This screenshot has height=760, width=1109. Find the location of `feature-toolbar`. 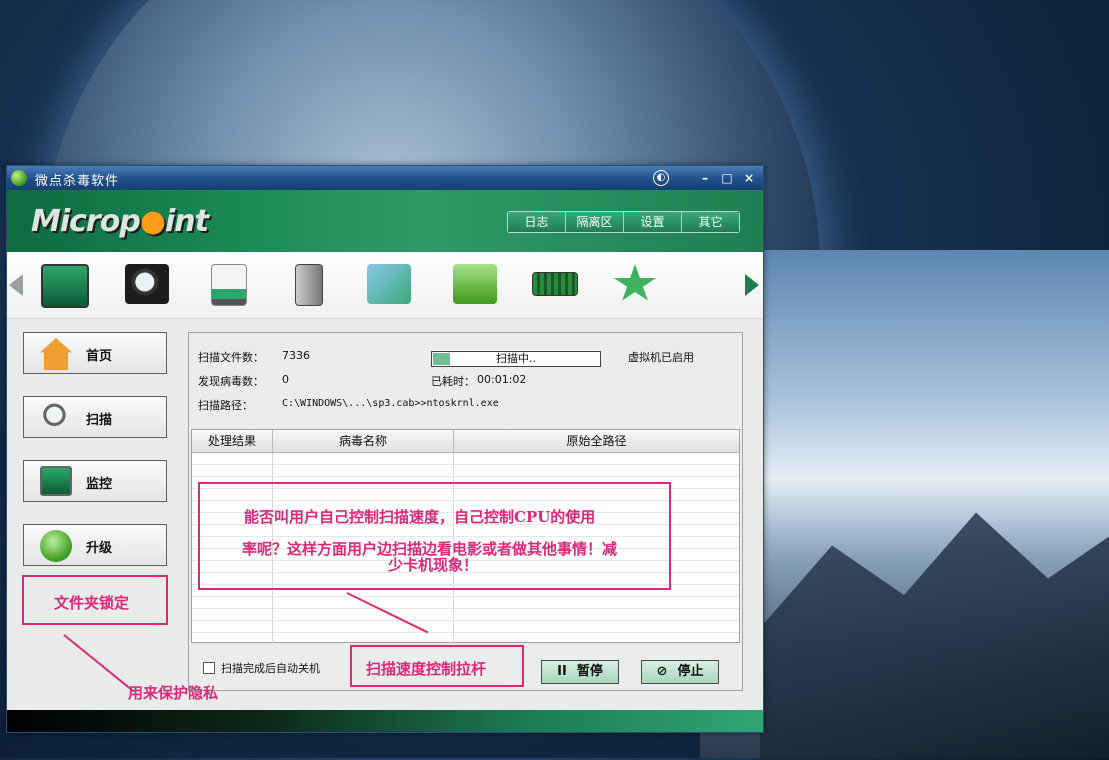

feature-toolbar is located at coordinates (385, 285).